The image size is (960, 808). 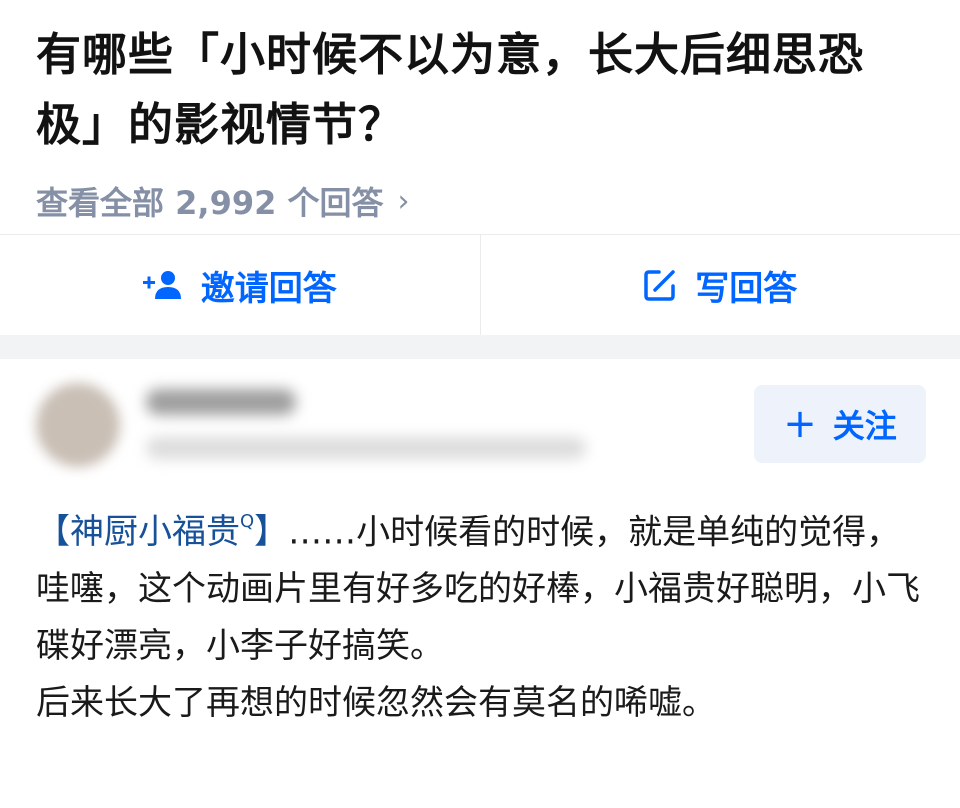 I want to click on show-link: 【神厨小福贵Q】, so click(x=162, y=532).